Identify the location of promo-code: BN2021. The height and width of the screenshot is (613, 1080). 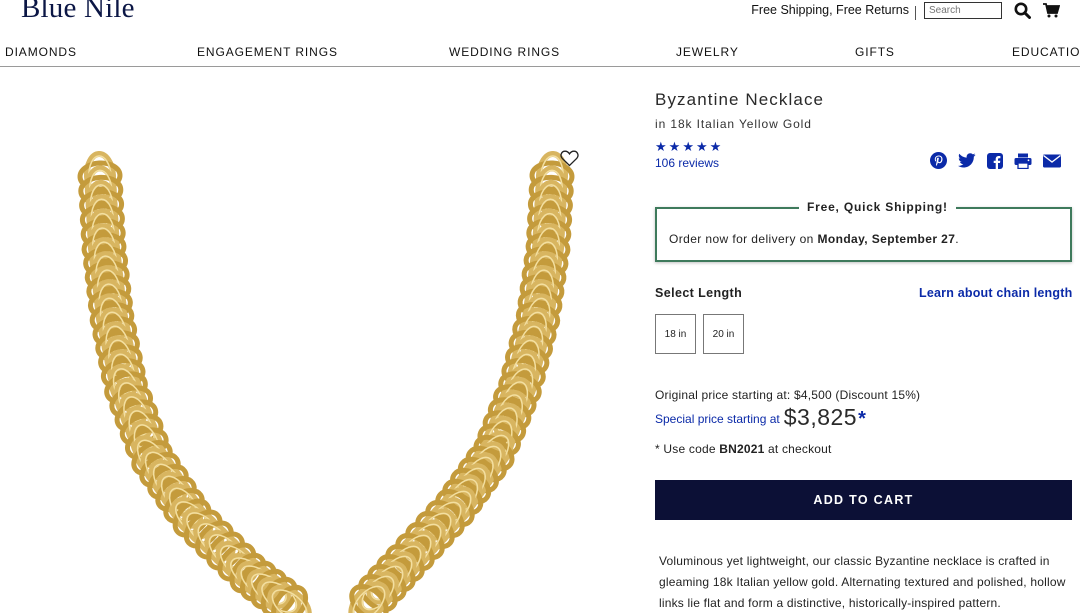
(742, 449).